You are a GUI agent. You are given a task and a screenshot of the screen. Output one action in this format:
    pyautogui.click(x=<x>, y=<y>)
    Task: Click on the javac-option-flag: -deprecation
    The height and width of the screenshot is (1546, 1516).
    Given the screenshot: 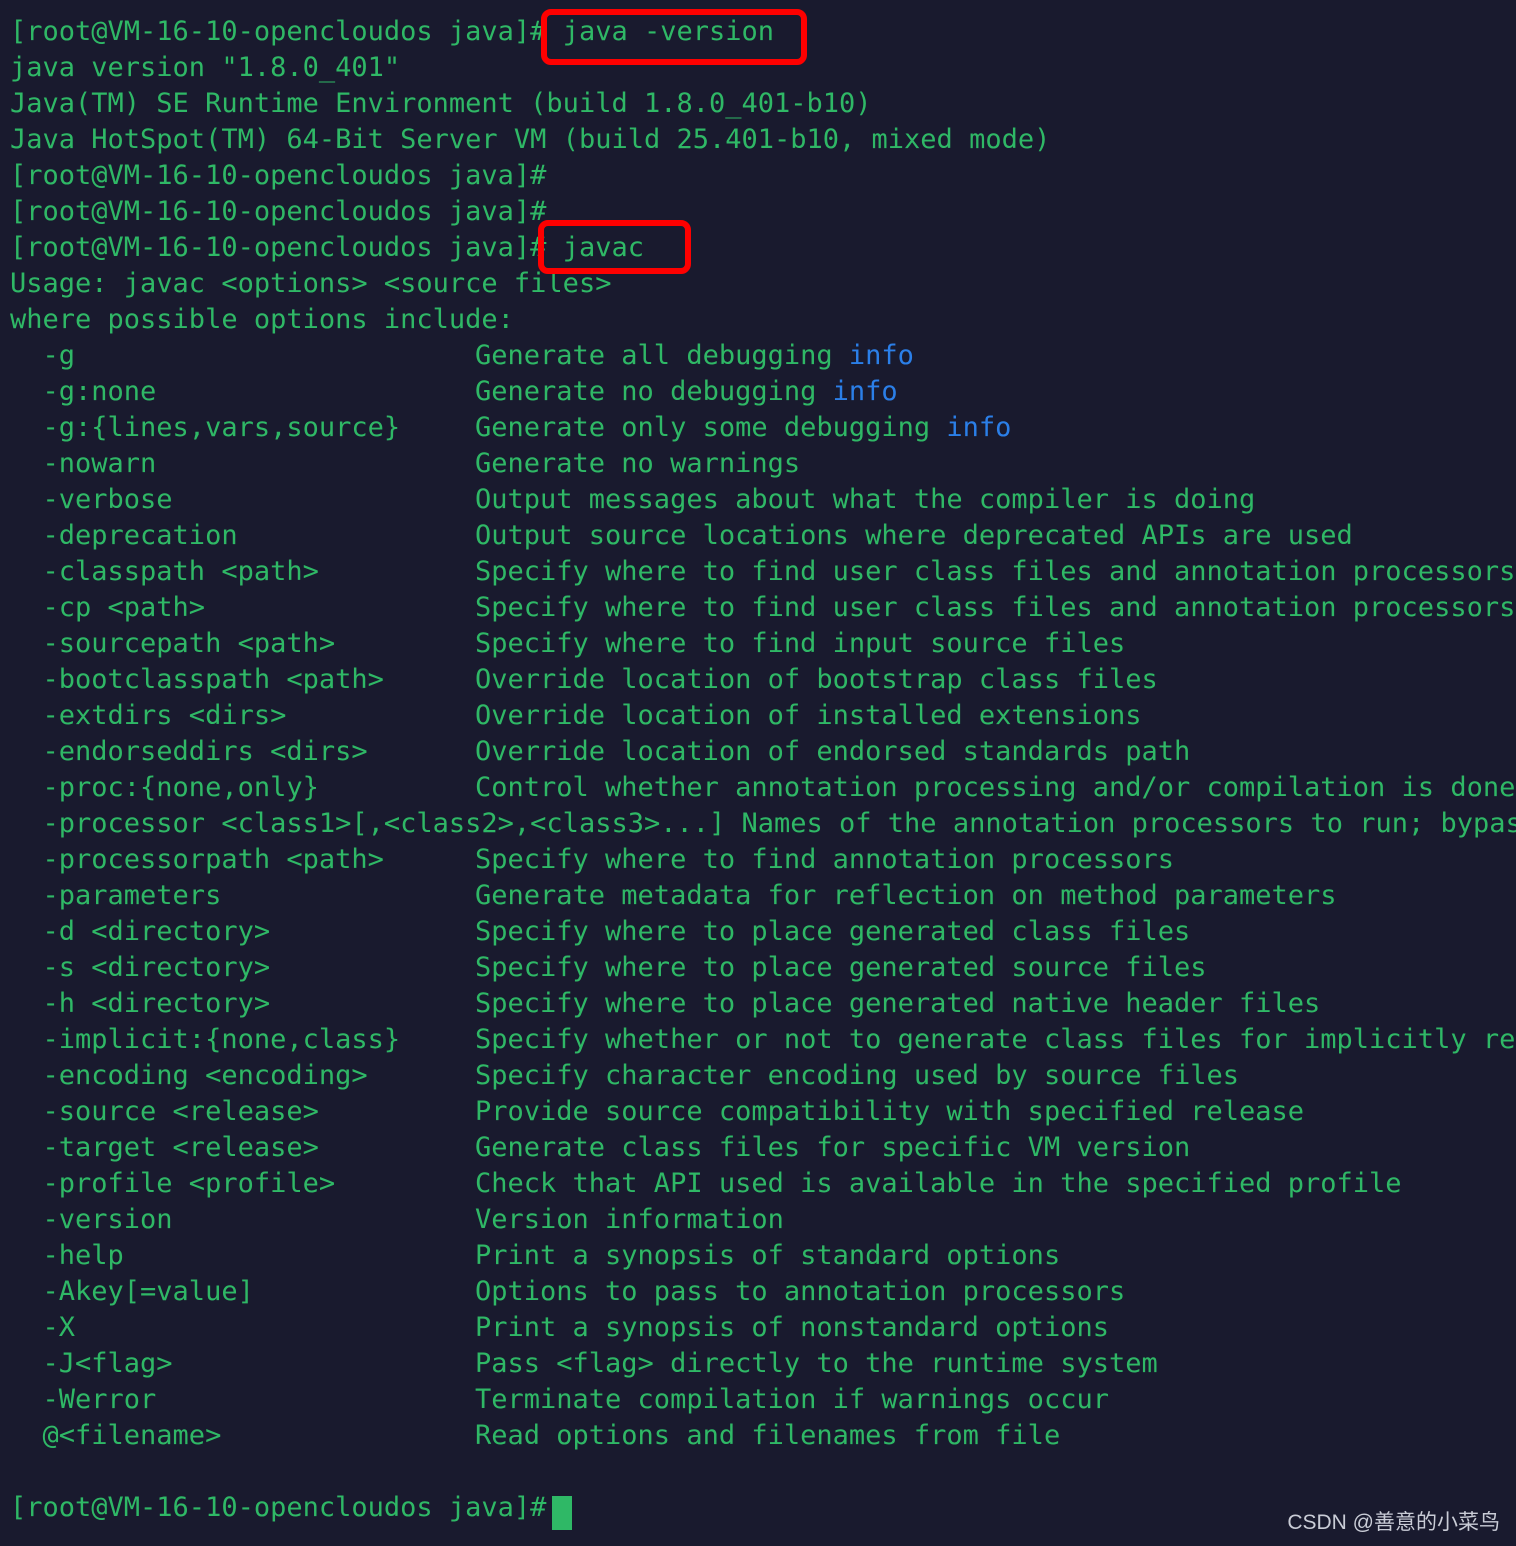 What is the action you would take?
    pyautogui.click(x=124, y=535)
    